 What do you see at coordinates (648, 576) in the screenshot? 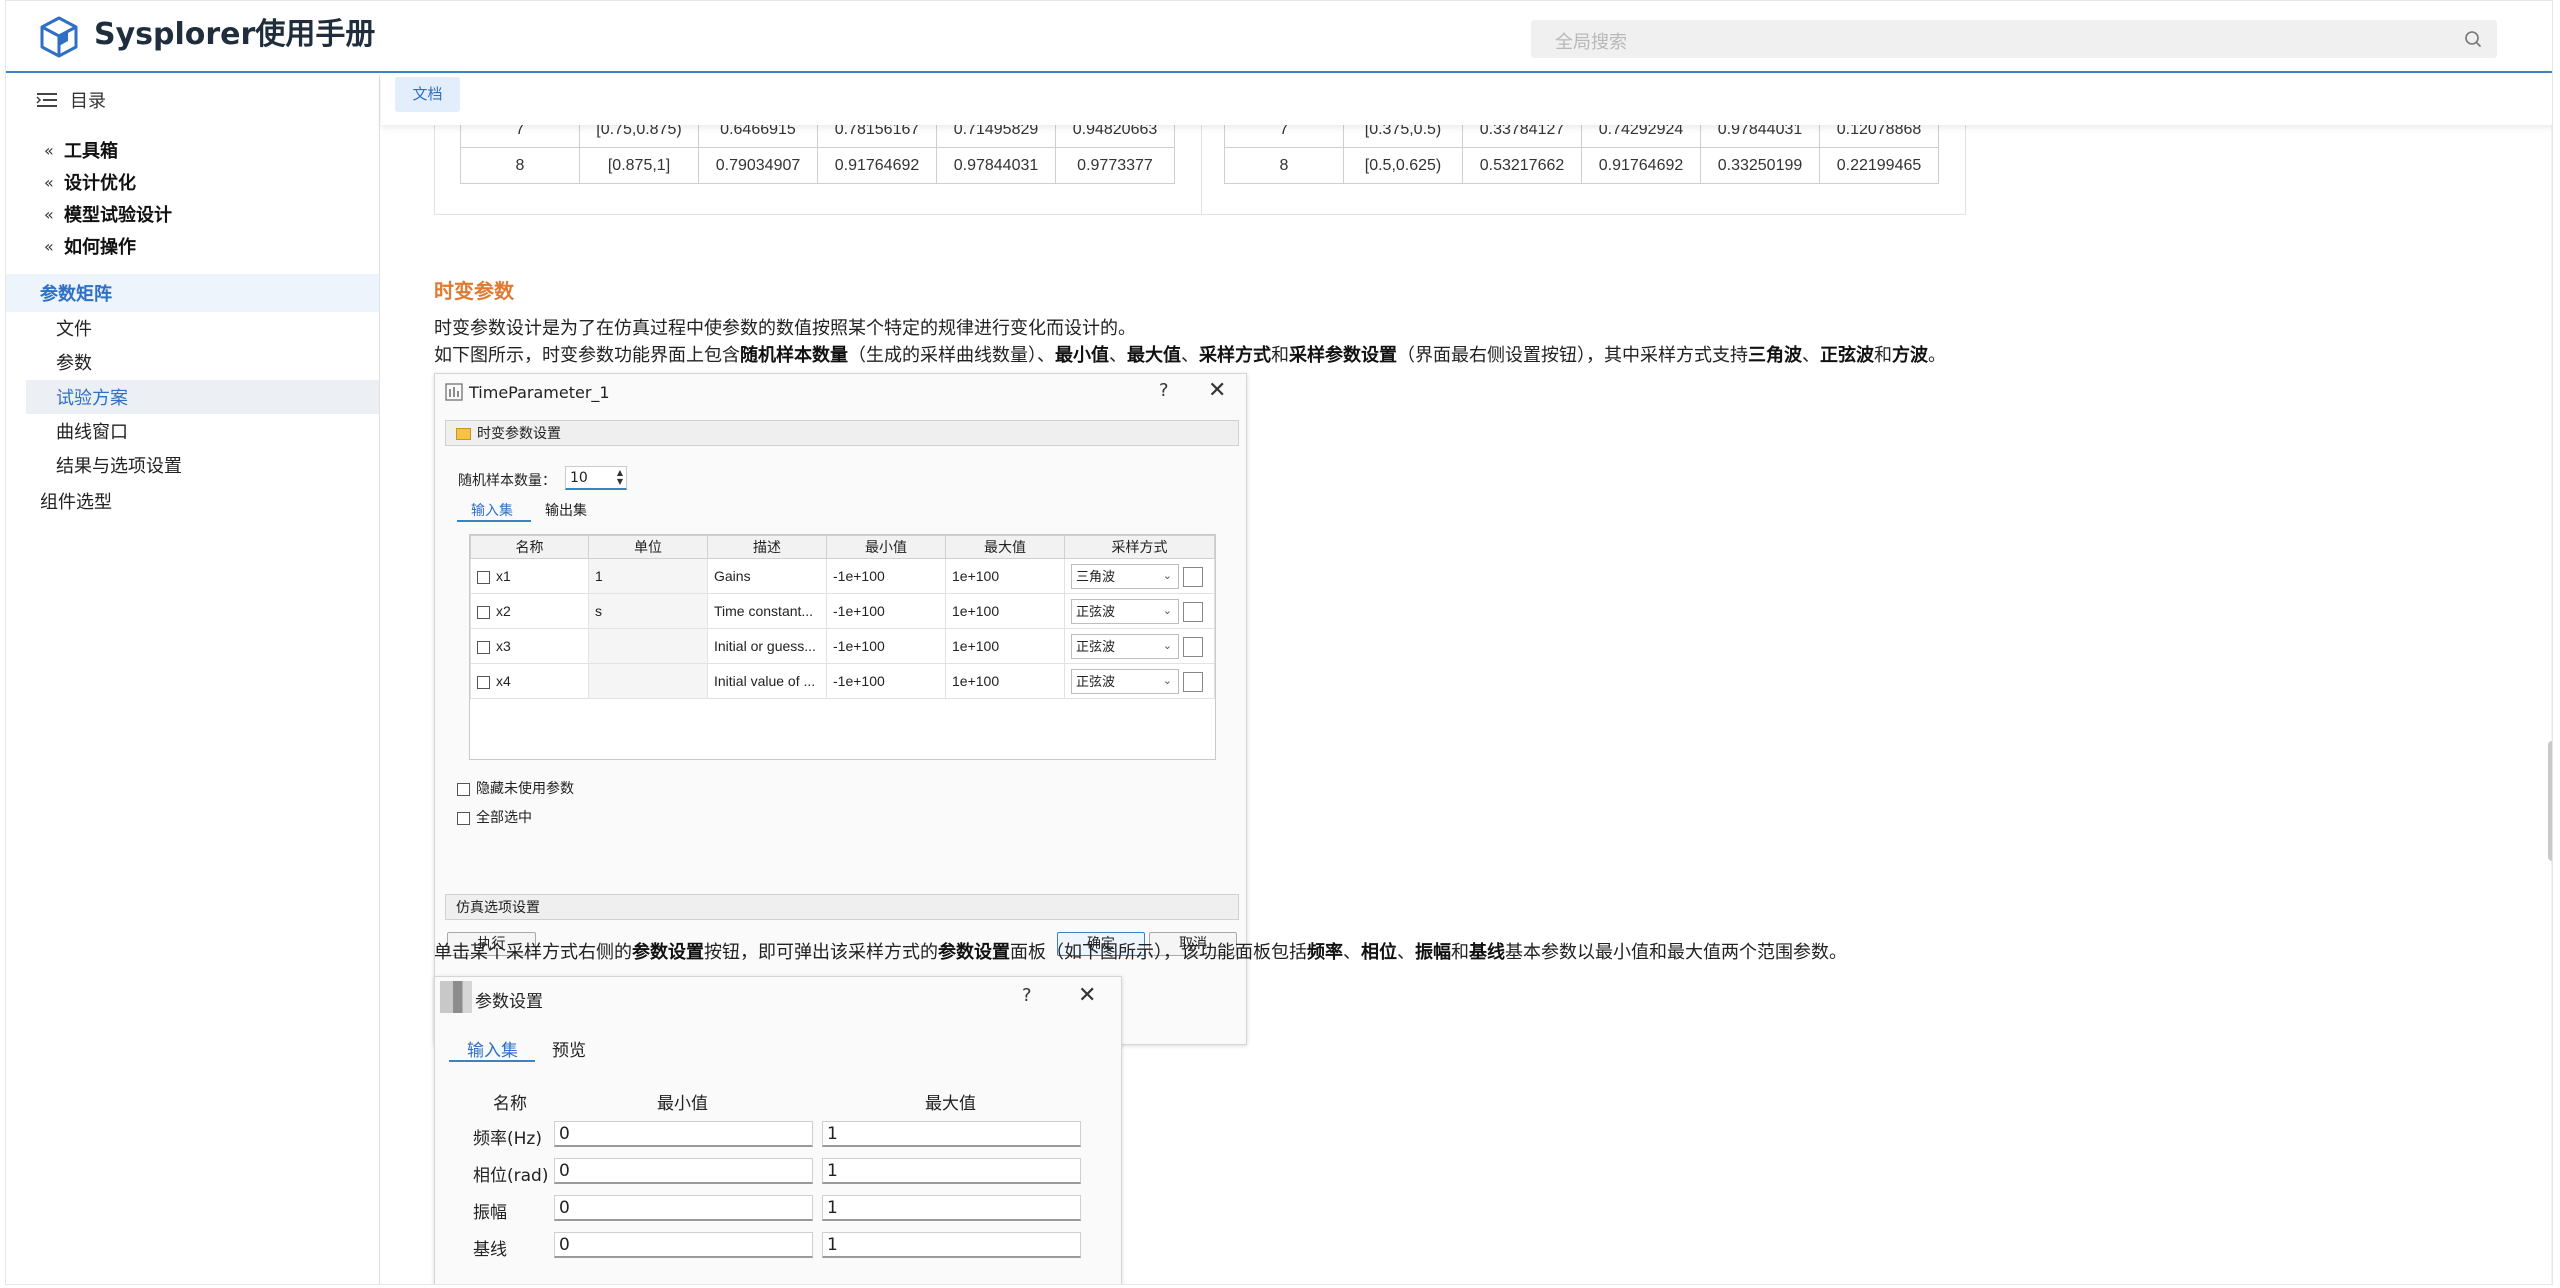
I see `unit-cell: 1` at bounding box center [648, 576].